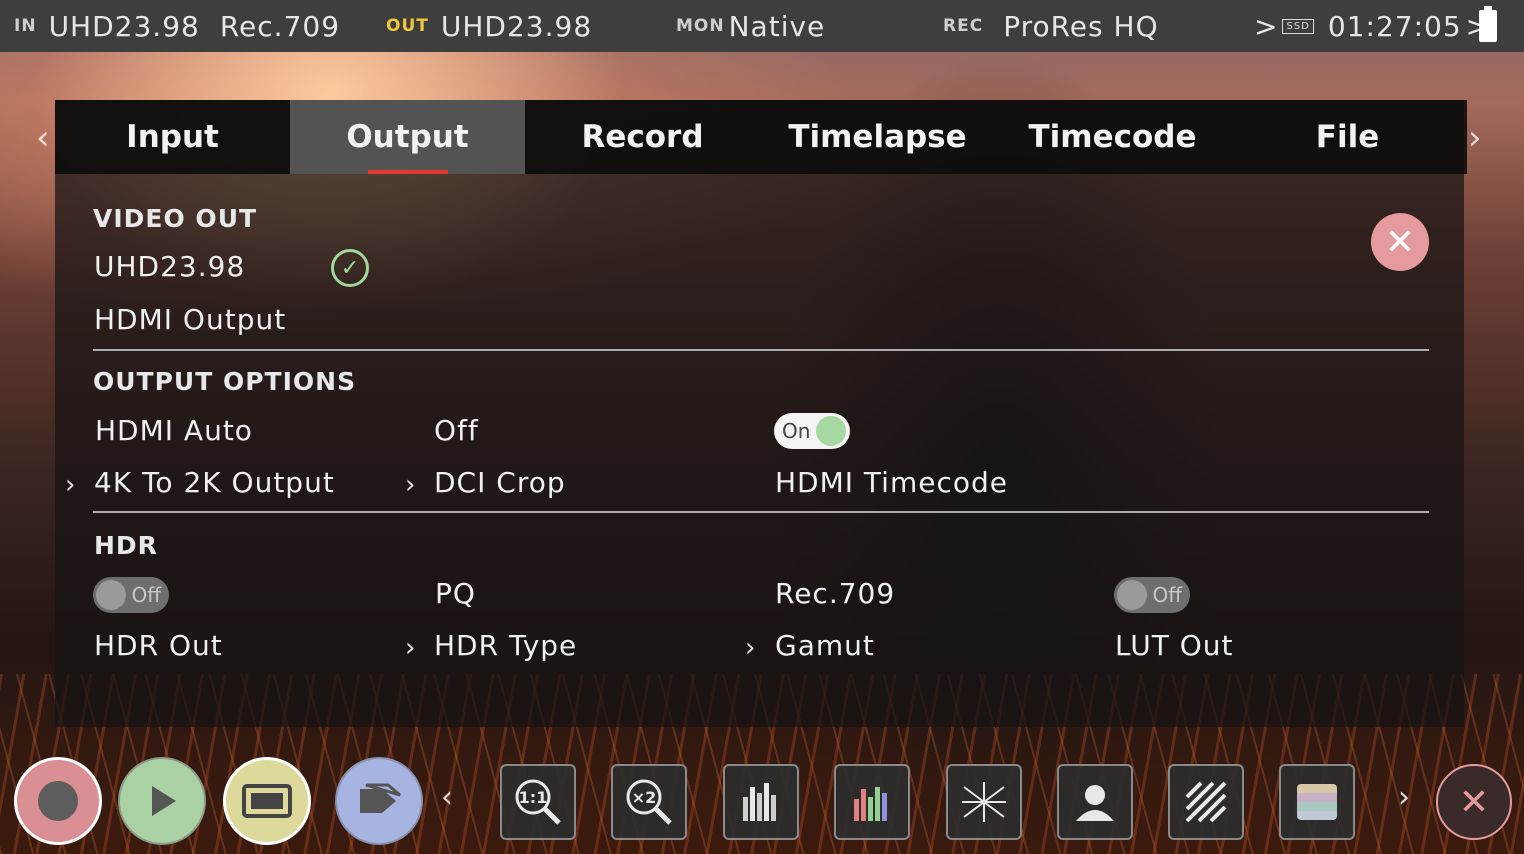  Describe the element at coordinates (1404, 797) in the screenshot. I see `toolbar-right-arrow-icon: ›` at that location.